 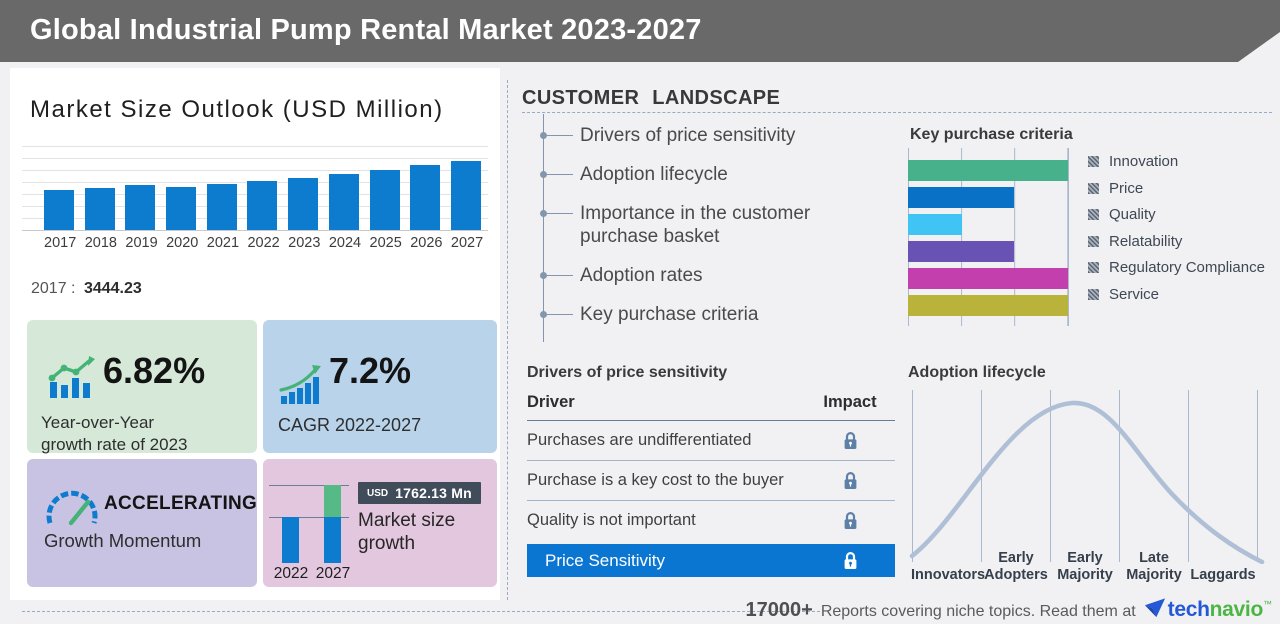 I want to click on market-xlabel: 2027, so click(x=467, y=243).